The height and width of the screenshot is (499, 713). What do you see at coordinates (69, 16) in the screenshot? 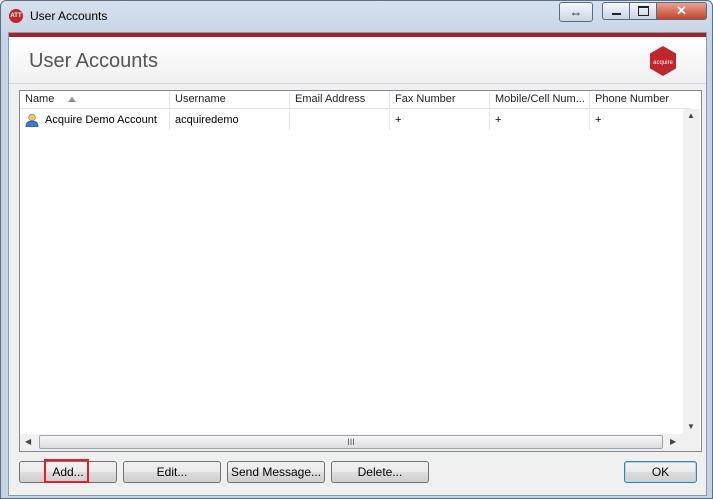
I see `window-title: User Accounts` at bounding box center [69, 16].